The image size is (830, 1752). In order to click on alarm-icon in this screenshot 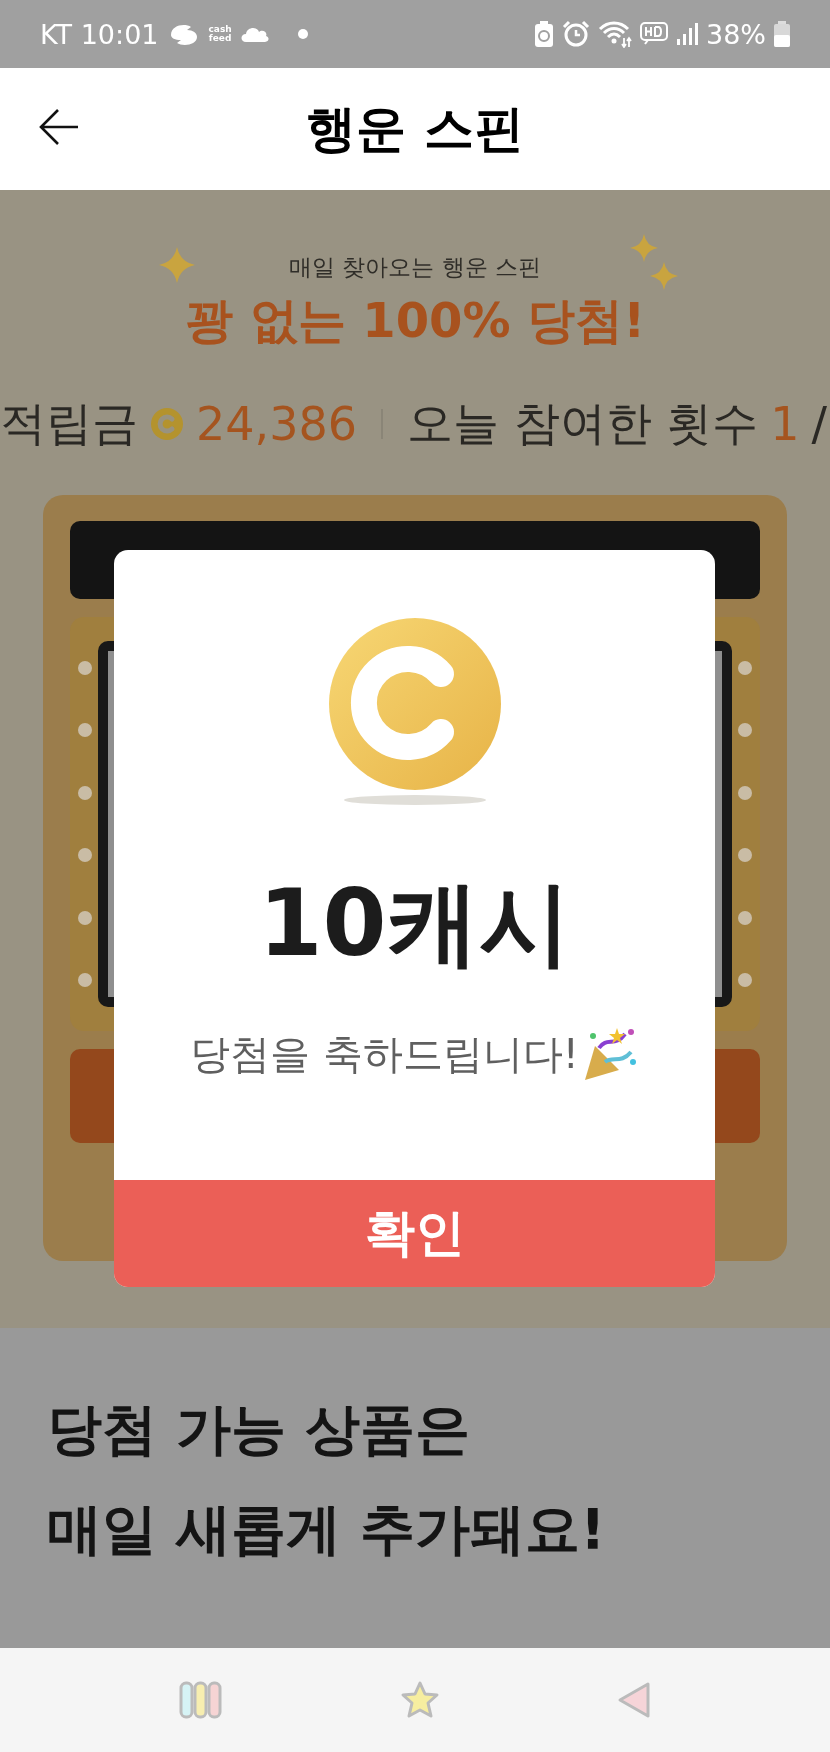, I will do `click(576, 34)`.